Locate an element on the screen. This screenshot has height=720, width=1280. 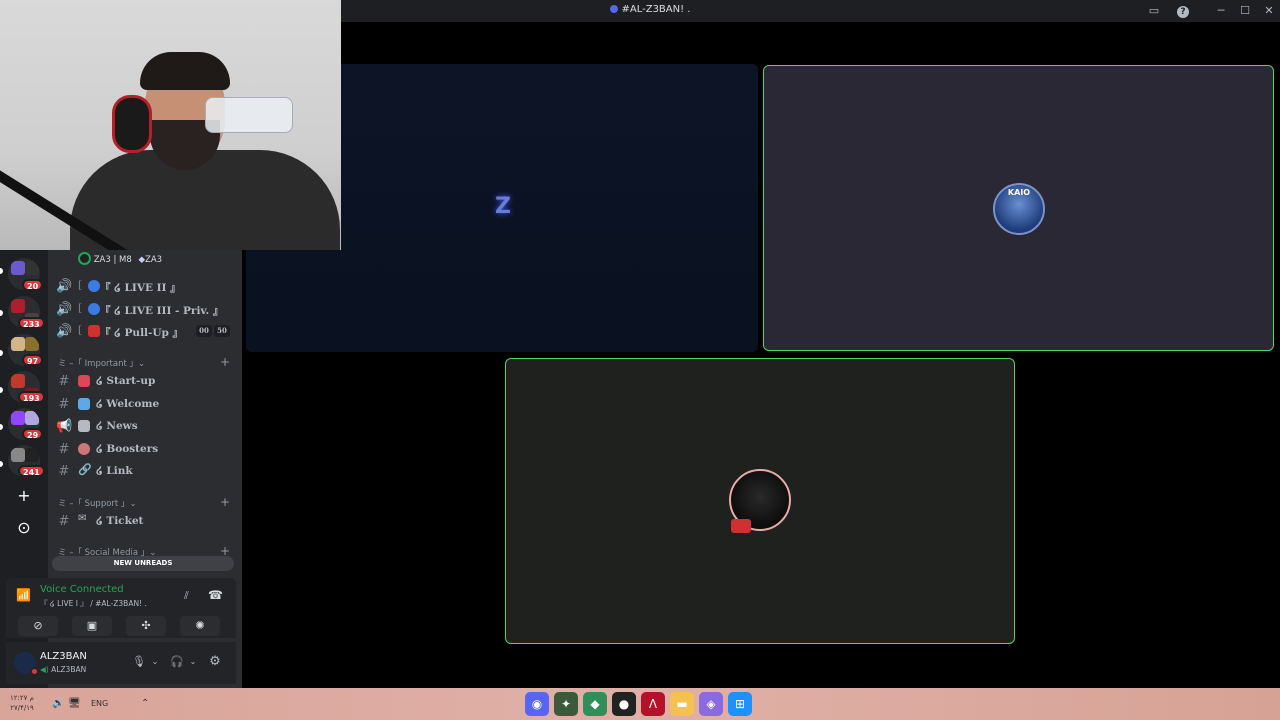
camera-off-button: ⊘ is located at coordinates (38, 626).